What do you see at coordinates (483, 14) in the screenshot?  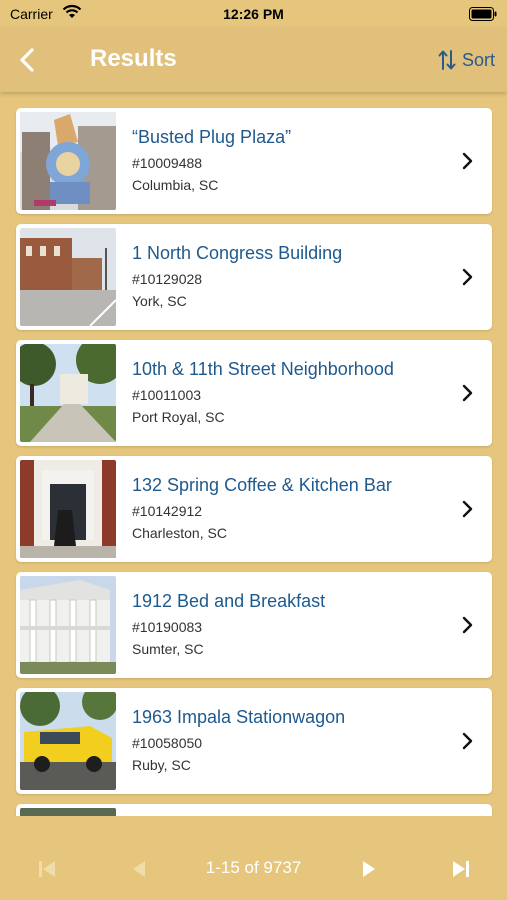 I see `battery-icon` at bounding box center [483, 14].